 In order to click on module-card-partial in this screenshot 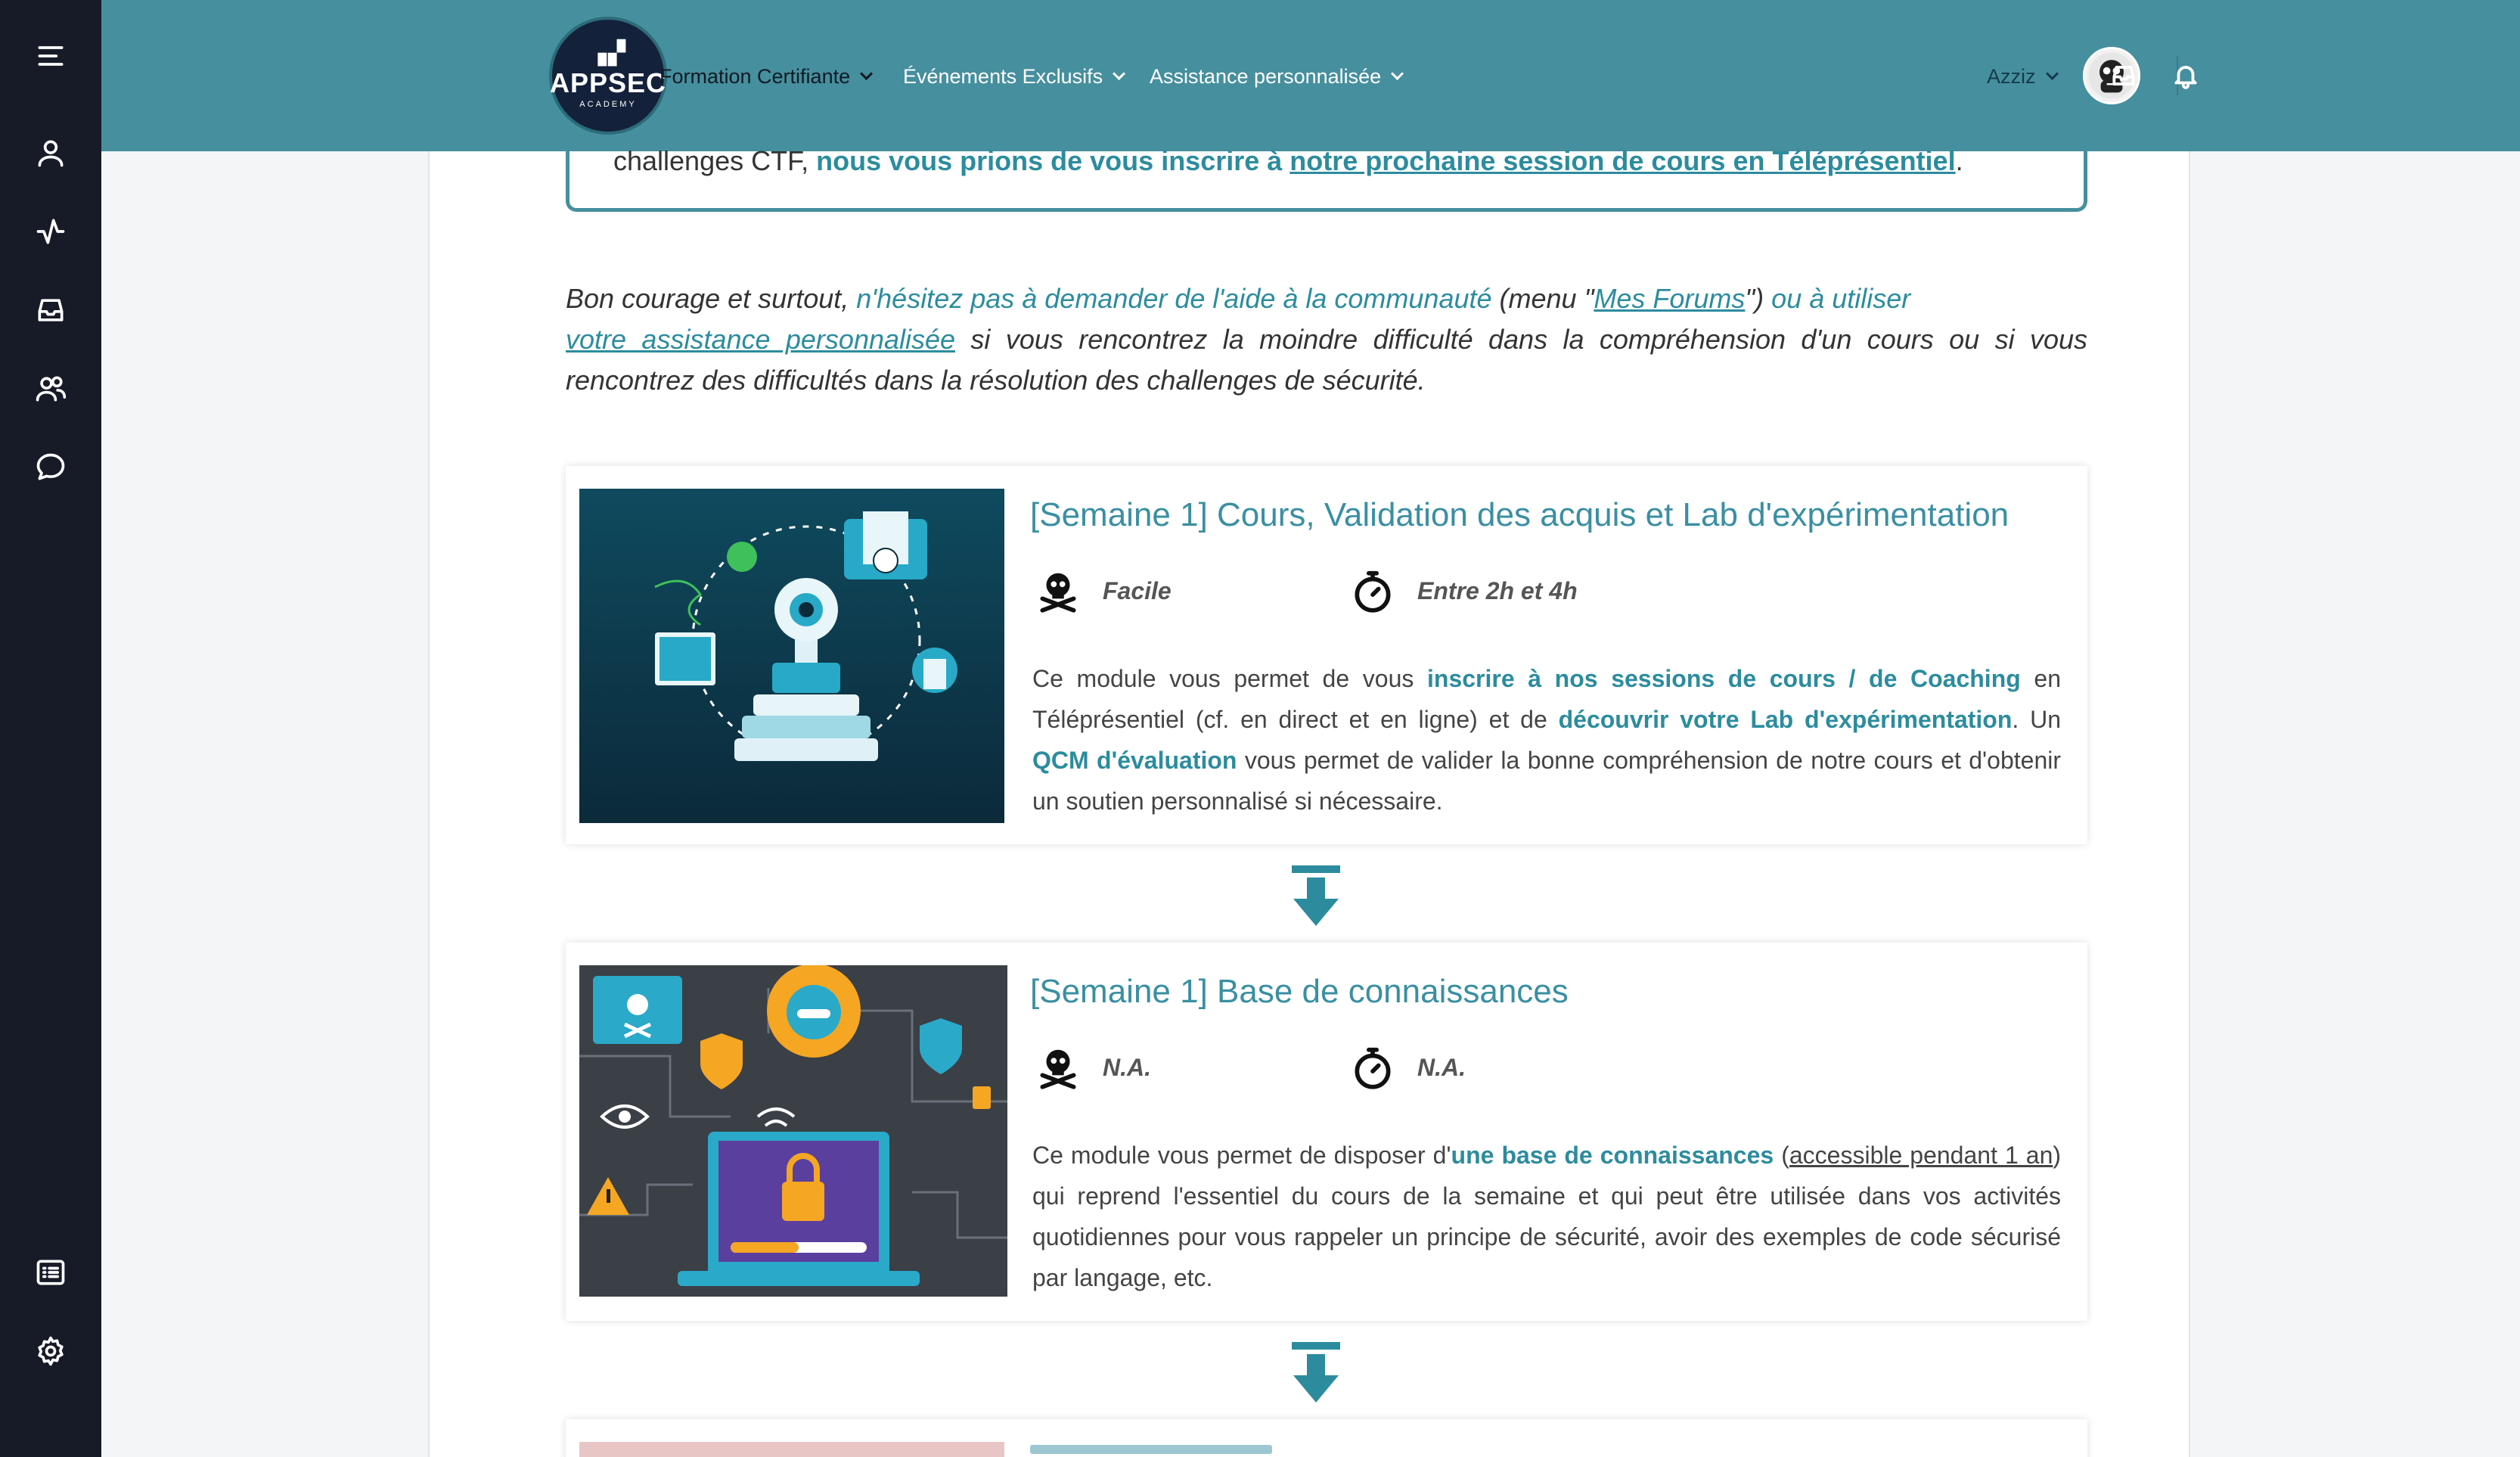, I will do `click(1326, 1438)`.